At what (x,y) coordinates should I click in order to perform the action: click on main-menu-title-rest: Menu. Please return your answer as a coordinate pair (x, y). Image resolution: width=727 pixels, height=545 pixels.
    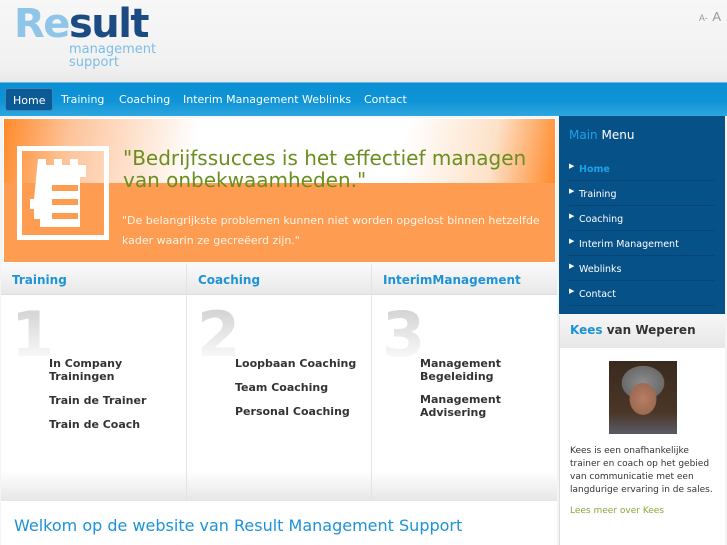
    Looking at the image, I should click on (616, 135).